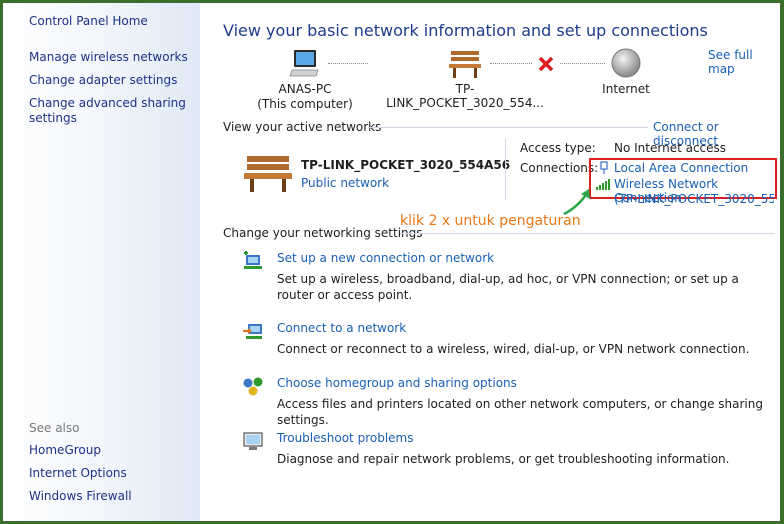 Image resolution: width=784 pixels, height=524 pixels. Describe the element at coordinates (345, 438) in the screenshot. I see `troubleshoot-link: Troubleshoot problems` at that location.